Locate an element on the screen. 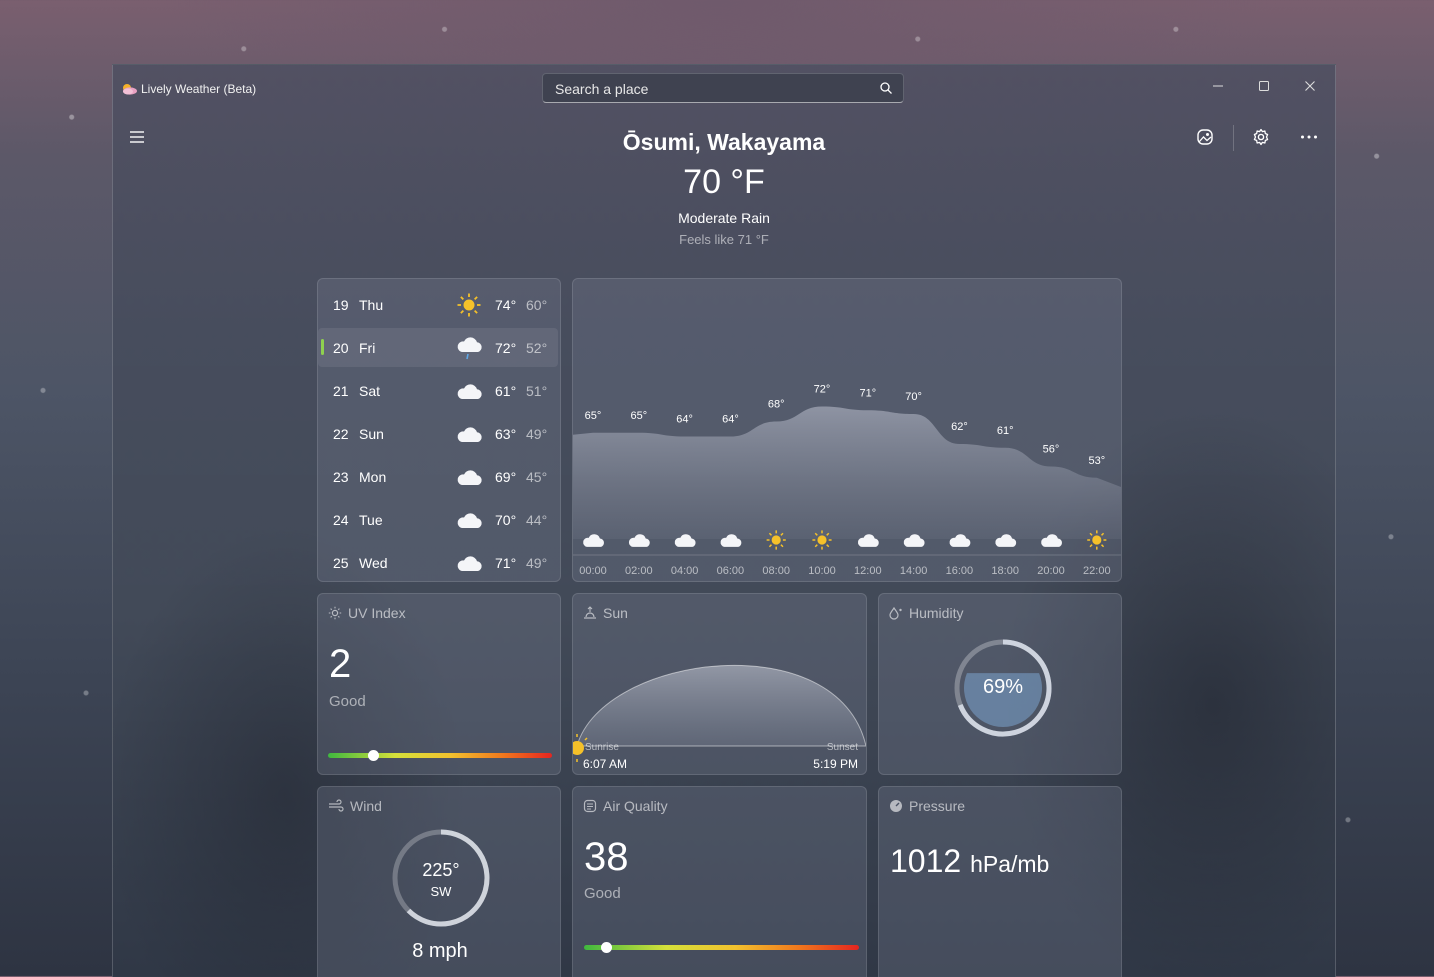 The image size is (1434, 977). search-input is located at coordinates (710, 89).